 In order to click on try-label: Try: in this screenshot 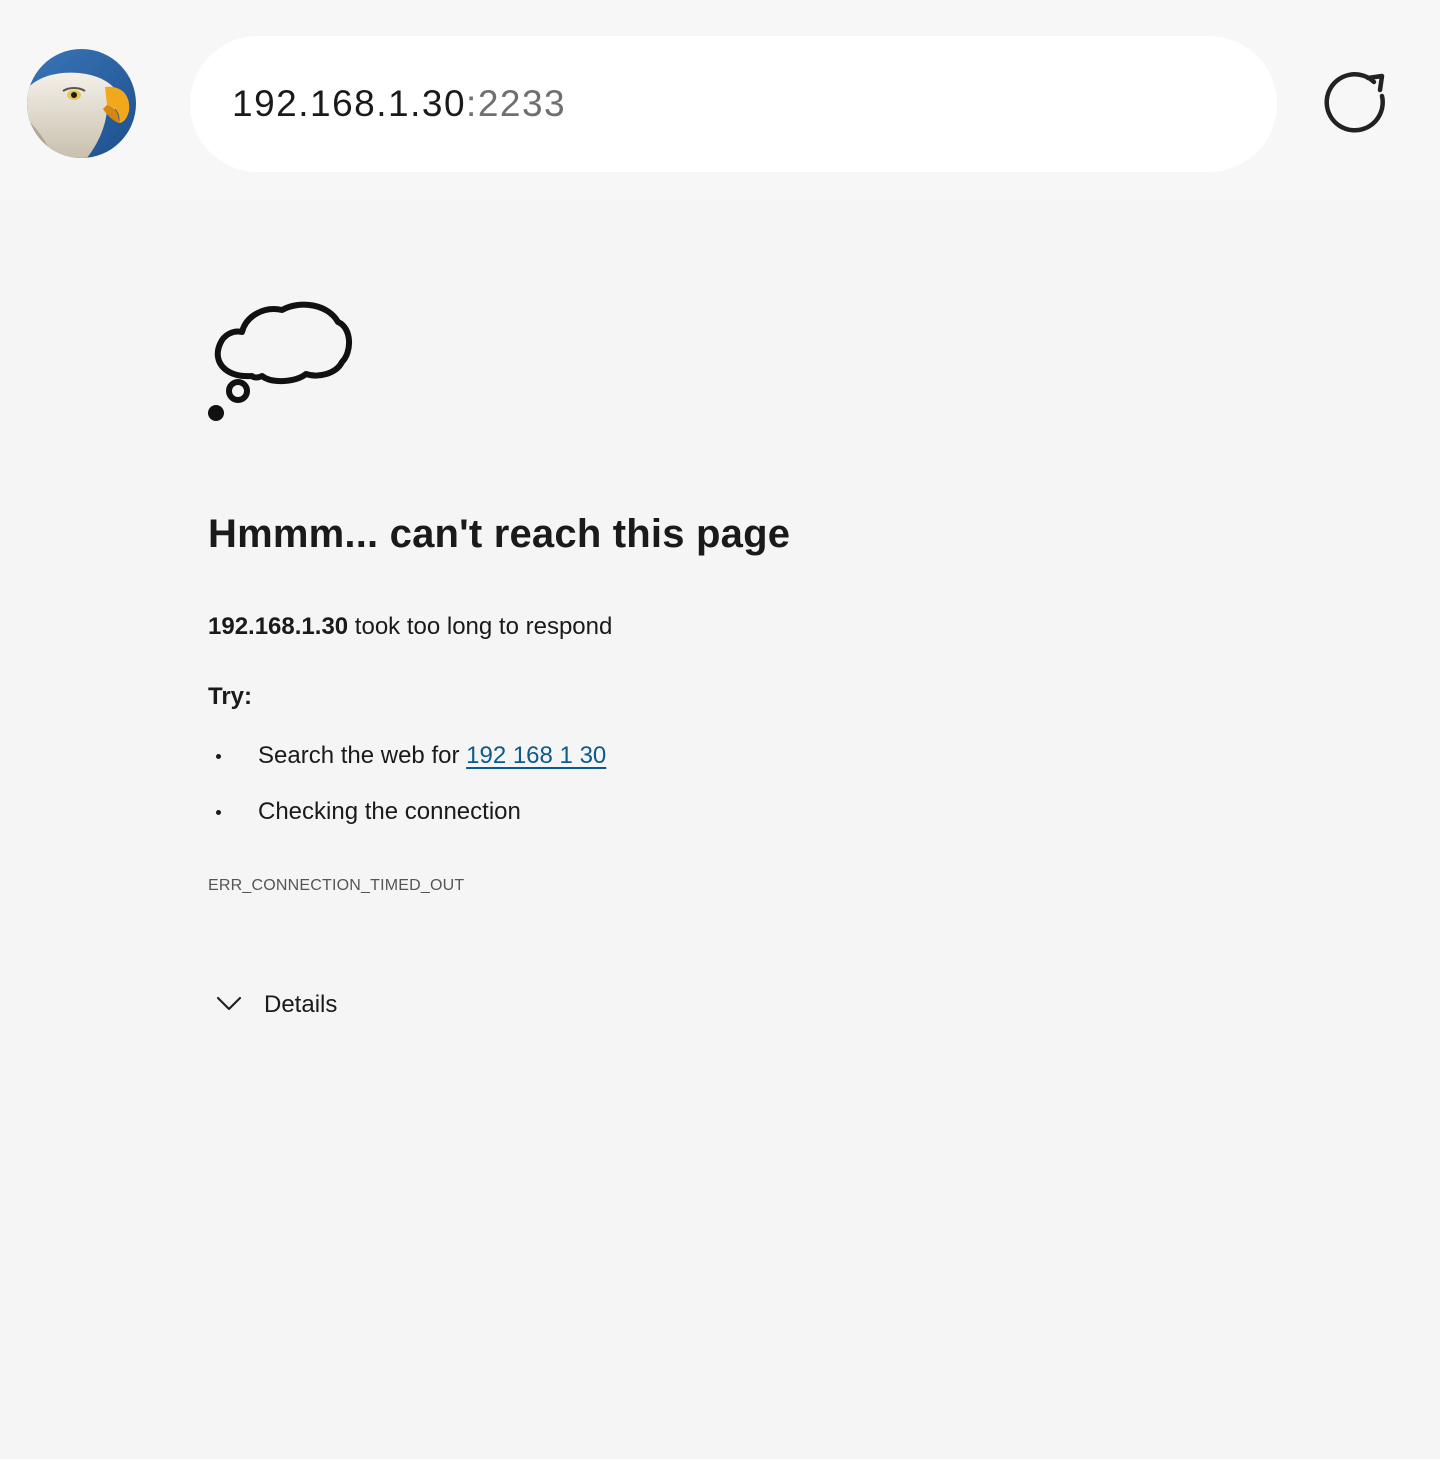, I will do `click(230, 696)`.